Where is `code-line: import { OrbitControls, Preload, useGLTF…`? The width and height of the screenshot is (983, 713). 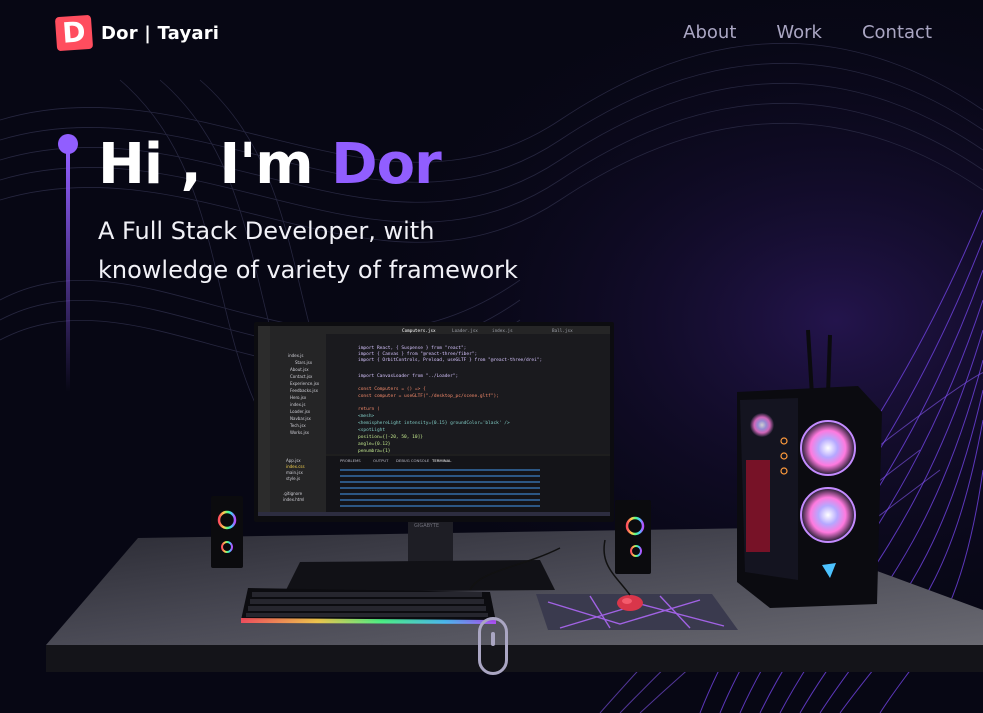
code-line: import { OrbitControls, Preload, useGLTF… is located at coordinates (450, 360).